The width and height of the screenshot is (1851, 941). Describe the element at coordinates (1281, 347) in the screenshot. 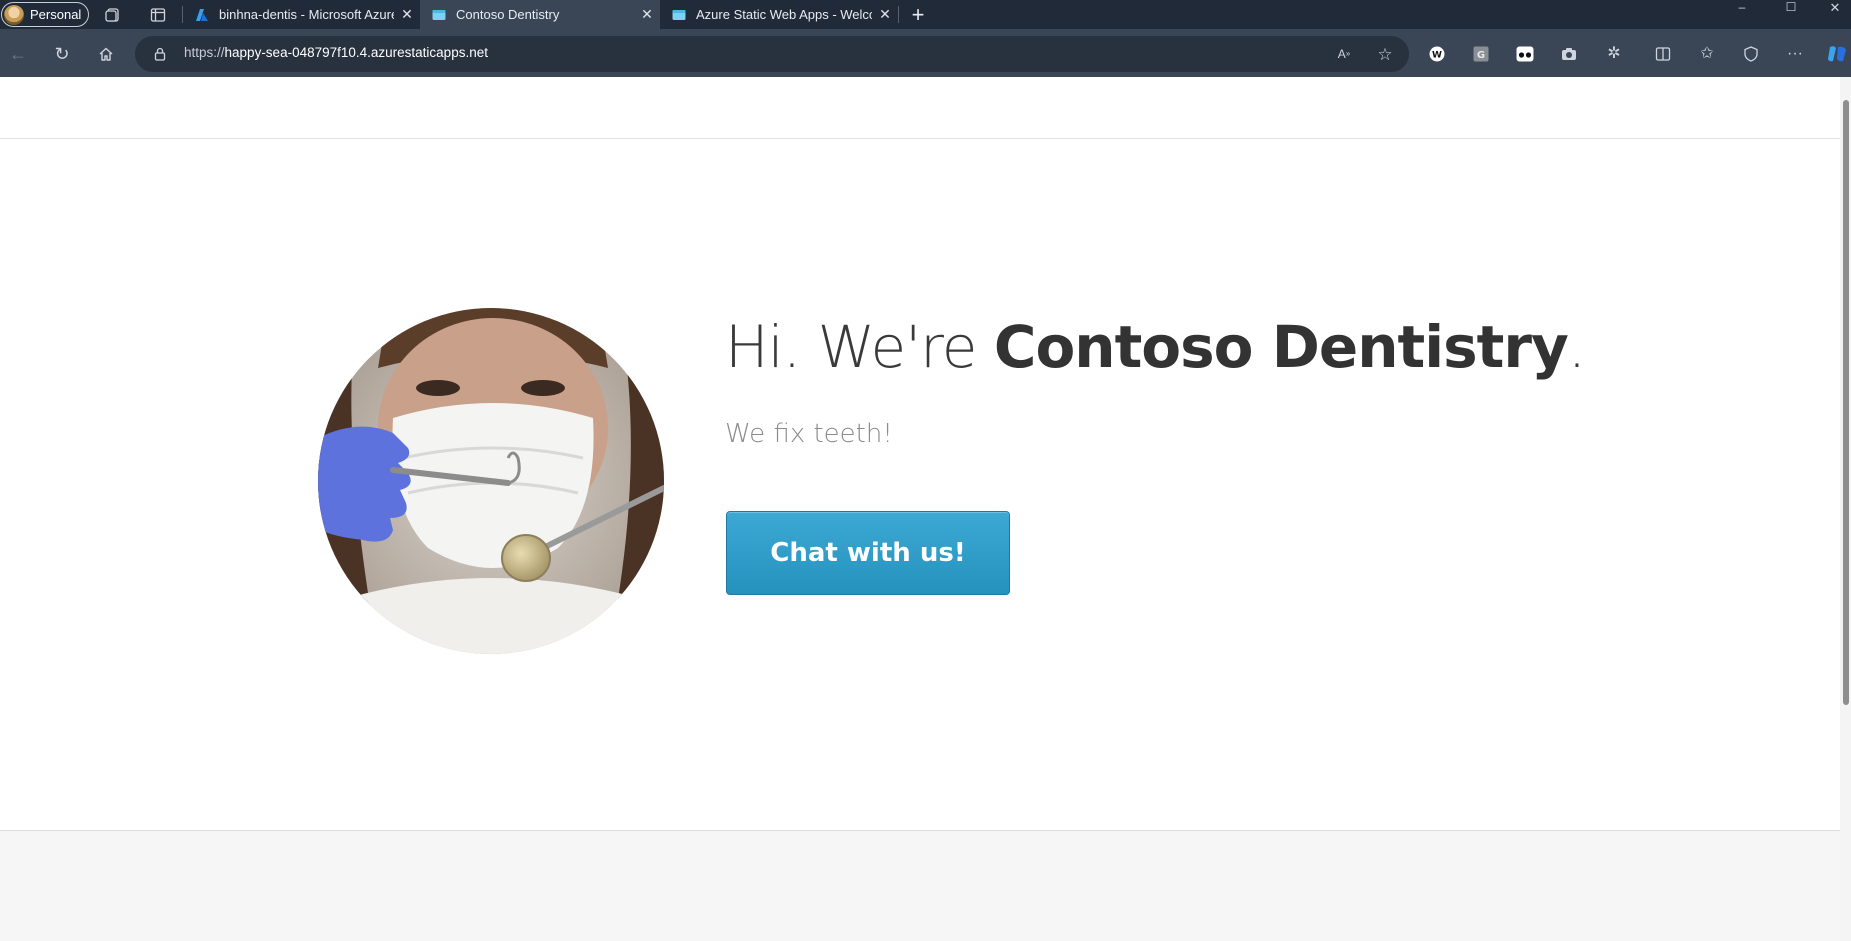

I see `brand-name: Contoso Dentistry` at that location.